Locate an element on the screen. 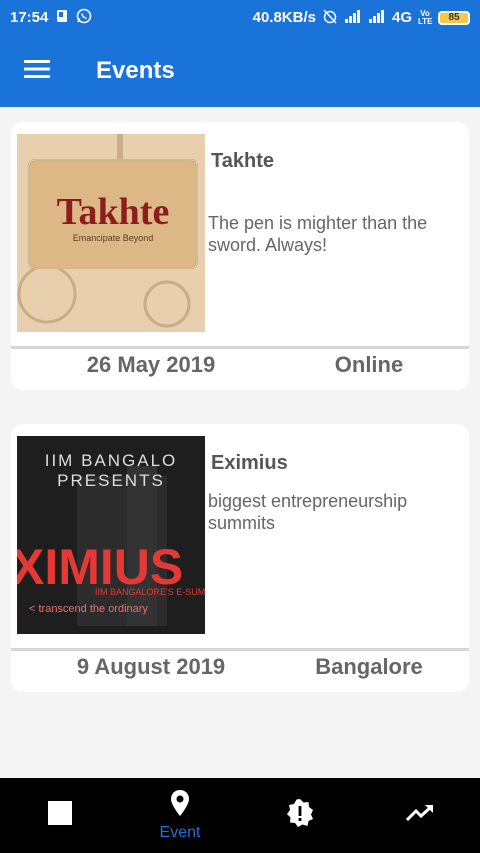 This screenshot has width=480, height=853. bottom-navigation: Event is located at coordinates (240, 815).